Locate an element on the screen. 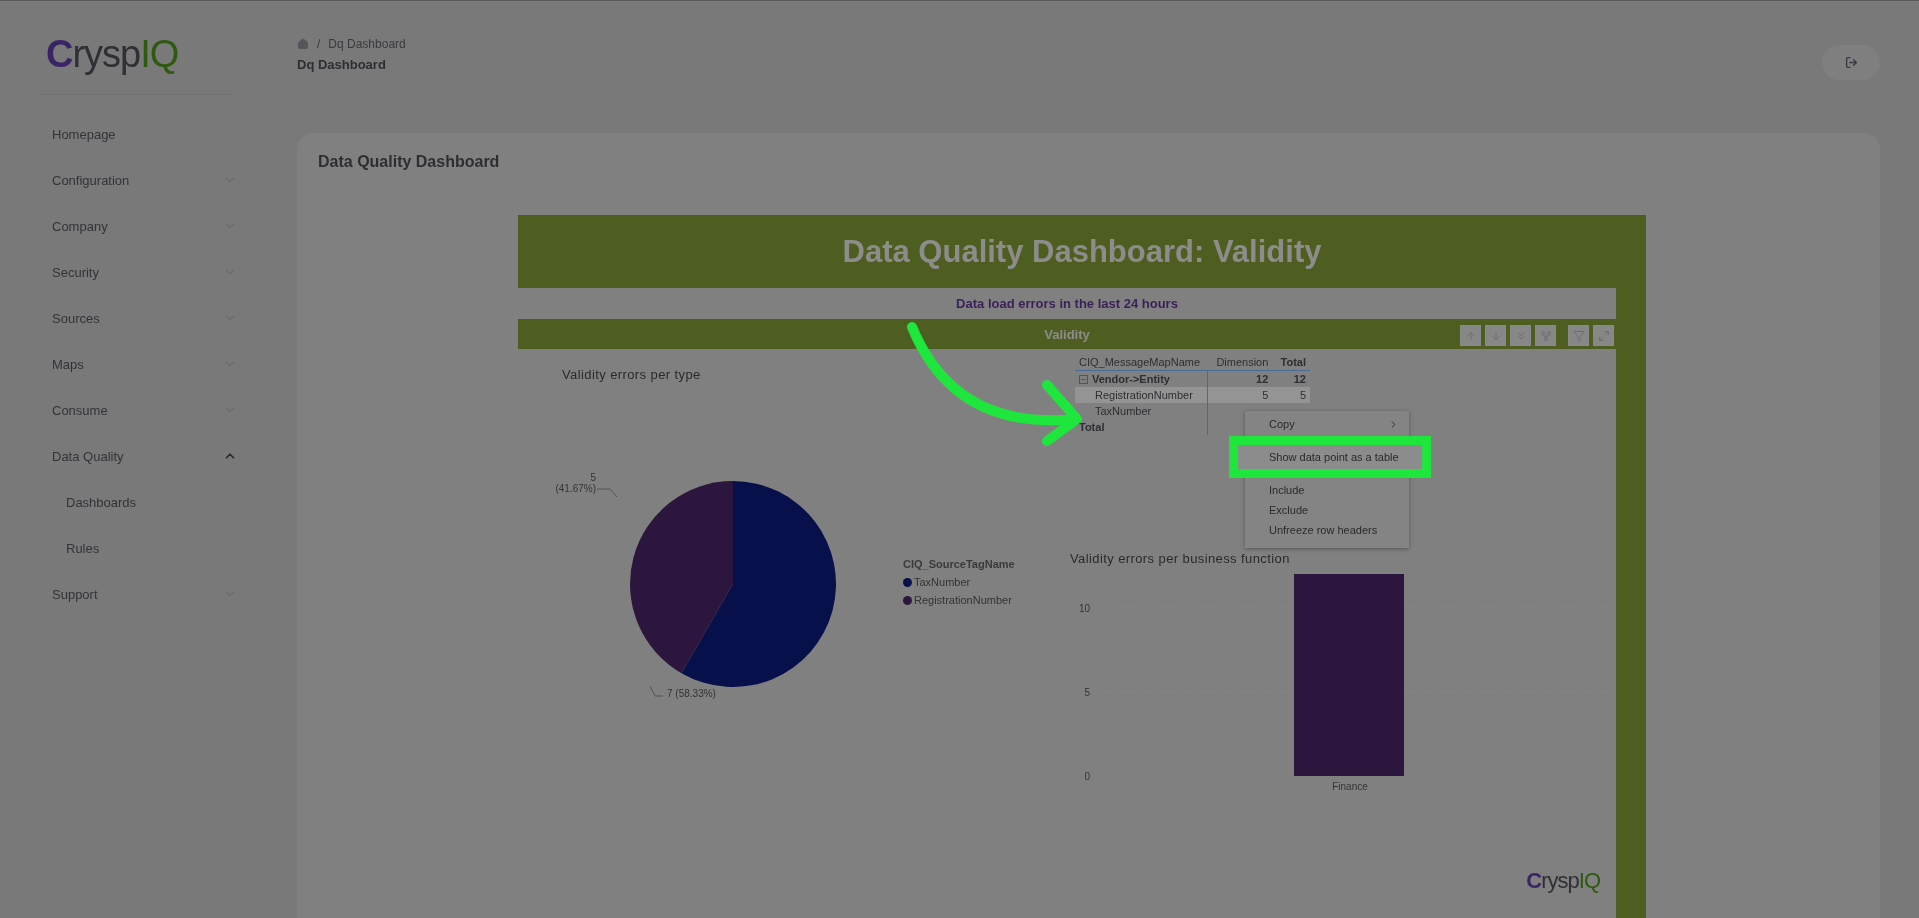 The width and height of the screenshot is (1919, 918). row-header: RegistrationNumber is located at coordinates (1142, 395).